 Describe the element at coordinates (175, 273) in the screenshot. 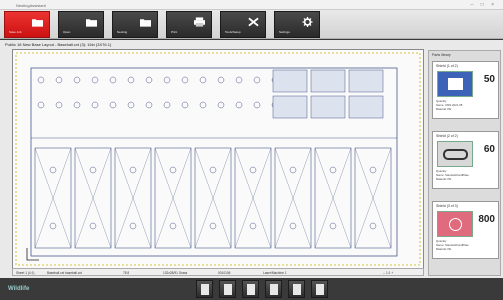

I see `status-size: 132x28/91 Grass` at that location.